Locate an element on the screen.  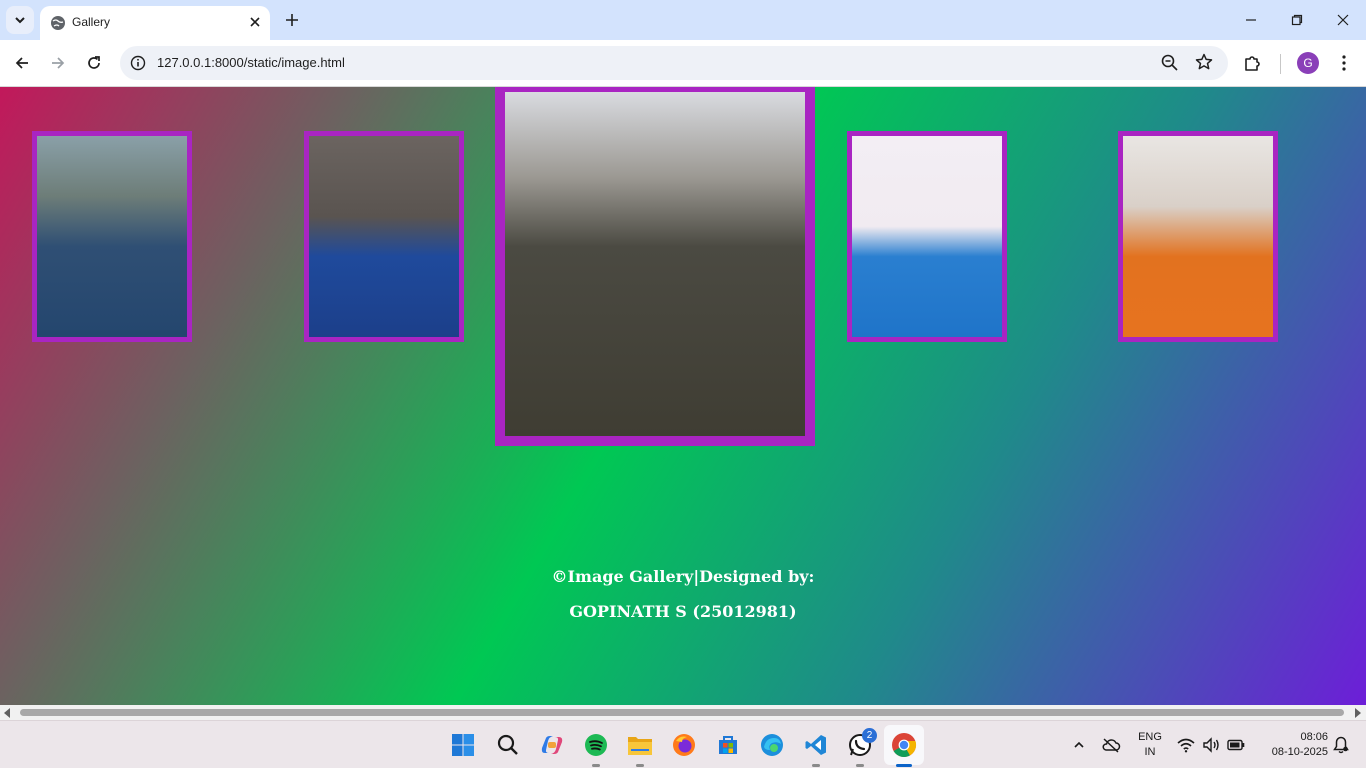
footer-credit-line: ©Image Gallery|Designed by: is located at coordinates (683, 576).